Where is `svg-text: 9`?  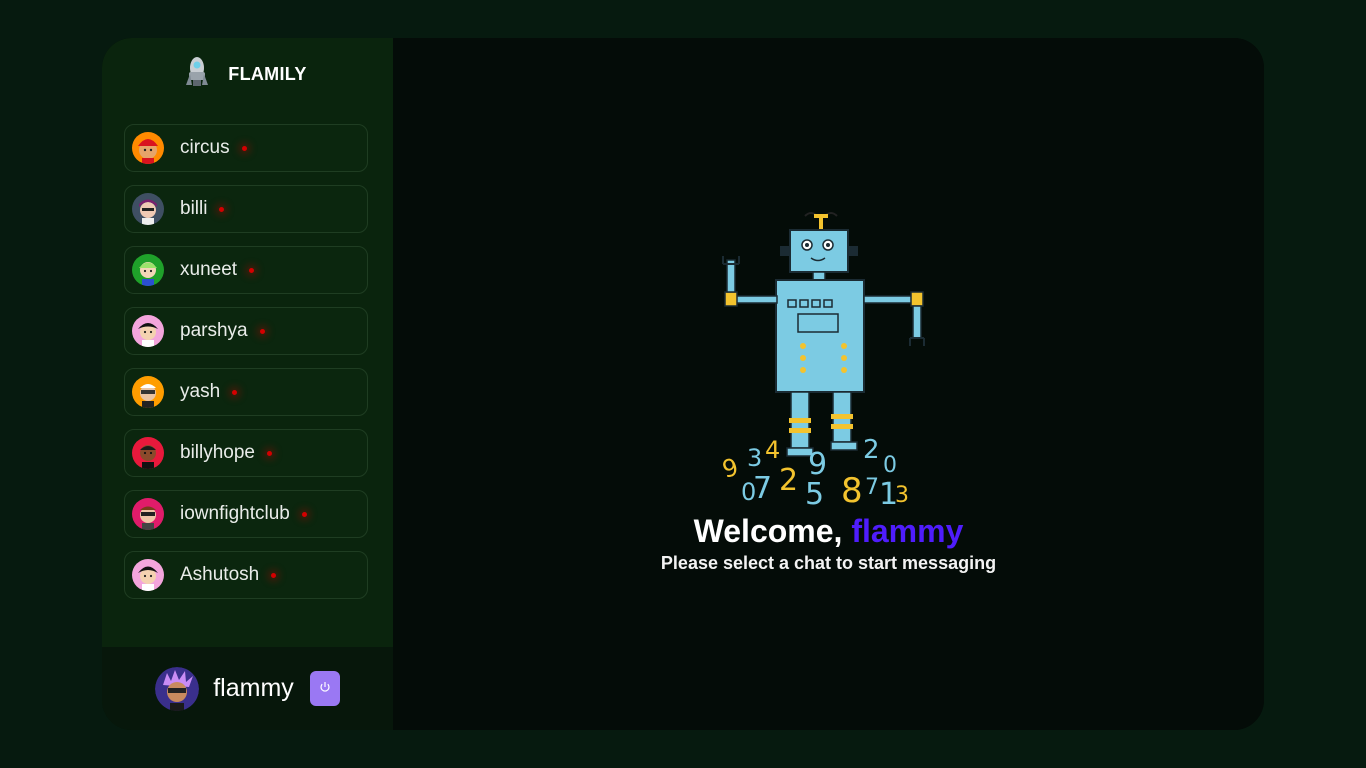 svg-text: 9 is located at coordinates (730, 468).